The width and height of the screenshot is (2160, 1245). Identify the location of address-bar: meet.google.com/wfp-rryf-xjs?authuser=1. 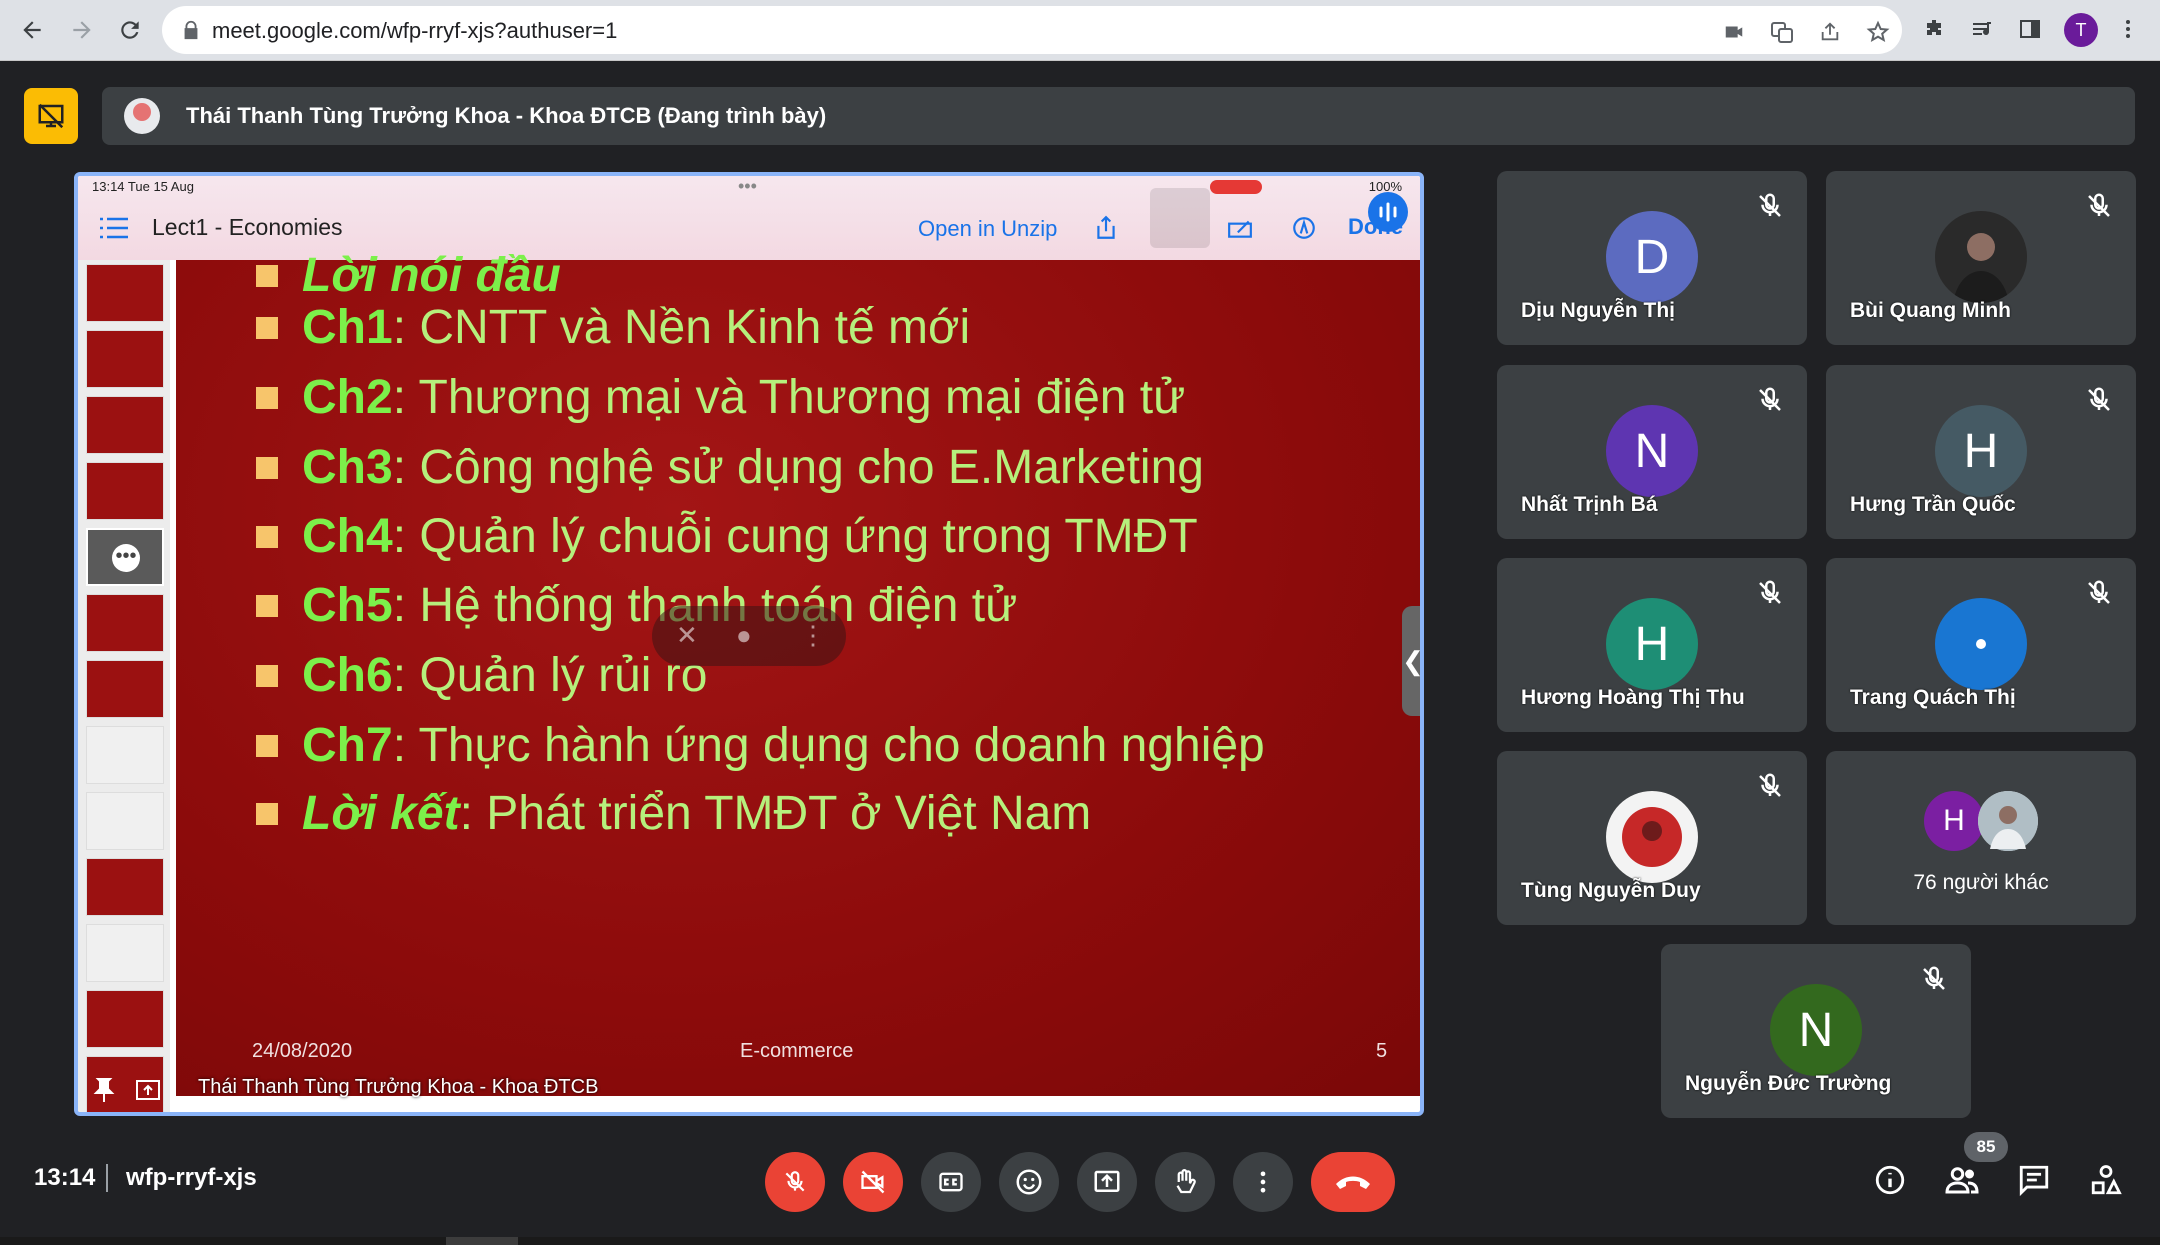
(1032, 30).